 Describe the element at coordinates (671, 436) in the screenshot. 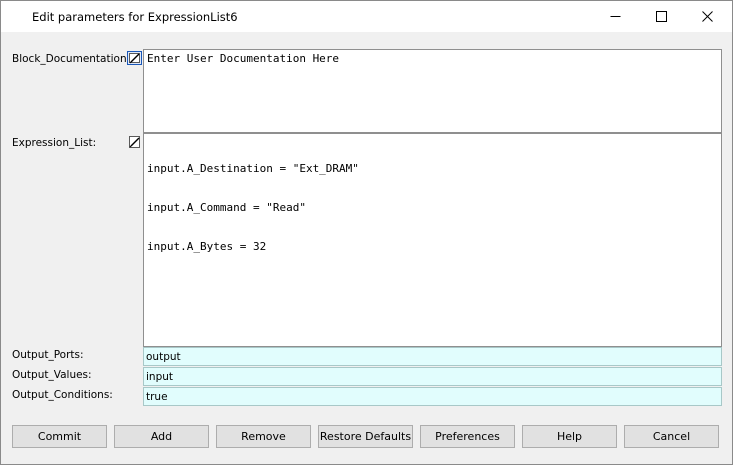

I see `cancel-button: Cancel` at that location.